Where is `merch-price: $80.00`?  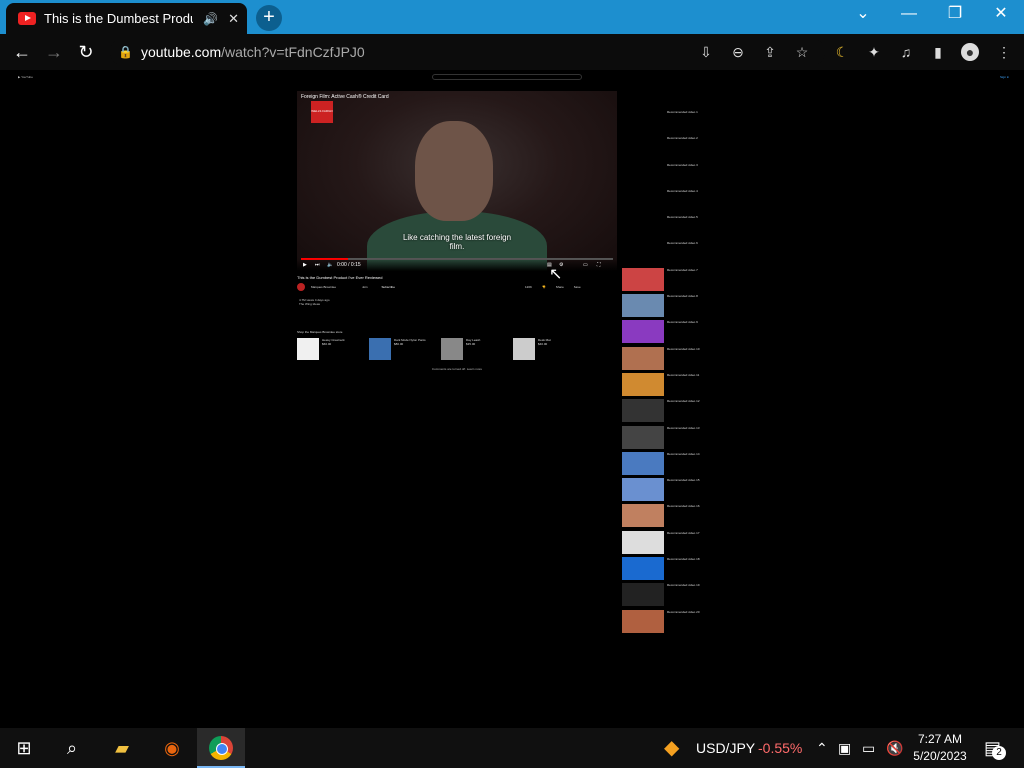
merch-price: $80.00 is located at coordinates (399, 344).